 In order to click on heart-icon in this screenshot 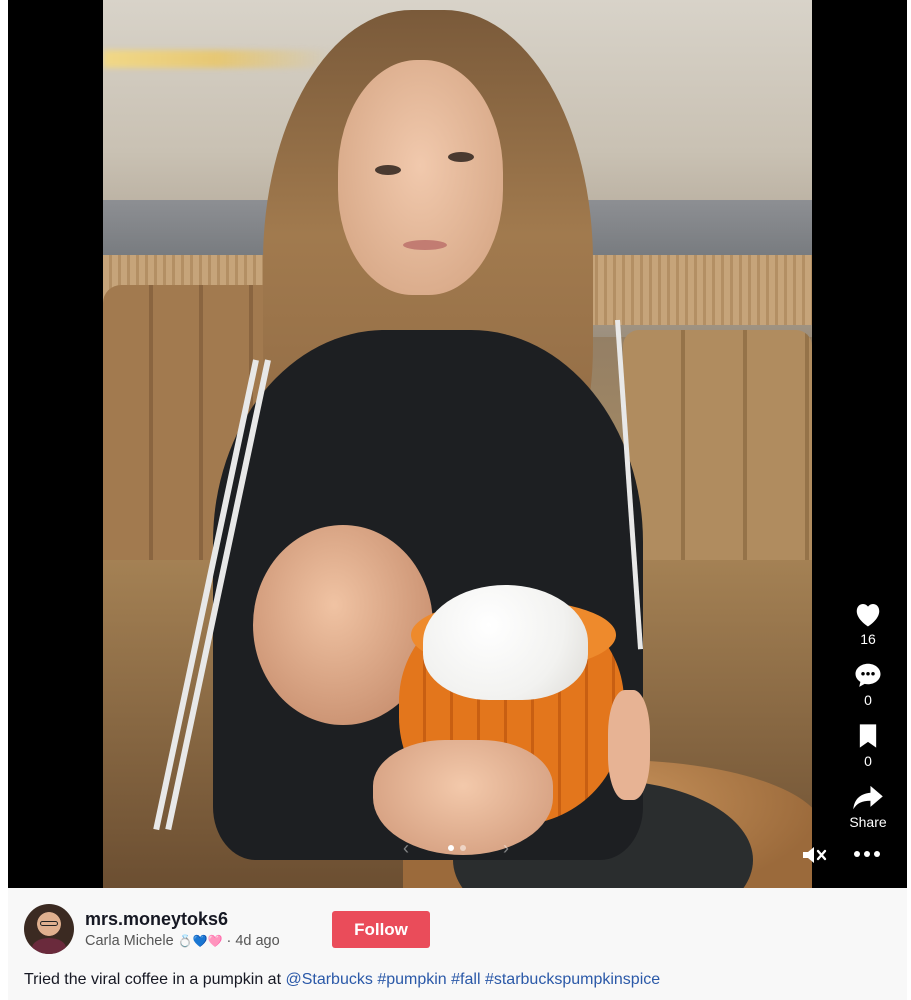, I will do `click(868, 615)`.